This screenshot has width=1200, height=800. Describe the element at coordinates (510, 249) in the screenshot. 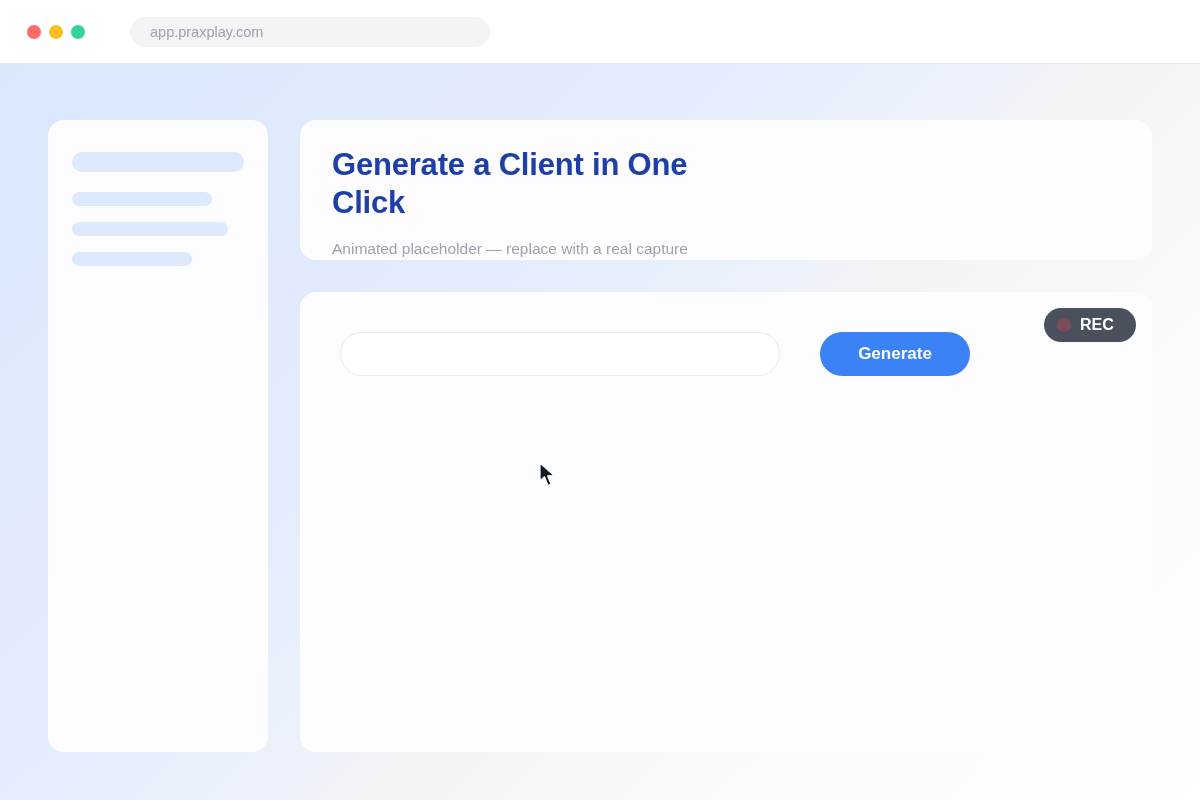

I see `page-subtitle: Animated placeholder — replace with a real capture` at that location.